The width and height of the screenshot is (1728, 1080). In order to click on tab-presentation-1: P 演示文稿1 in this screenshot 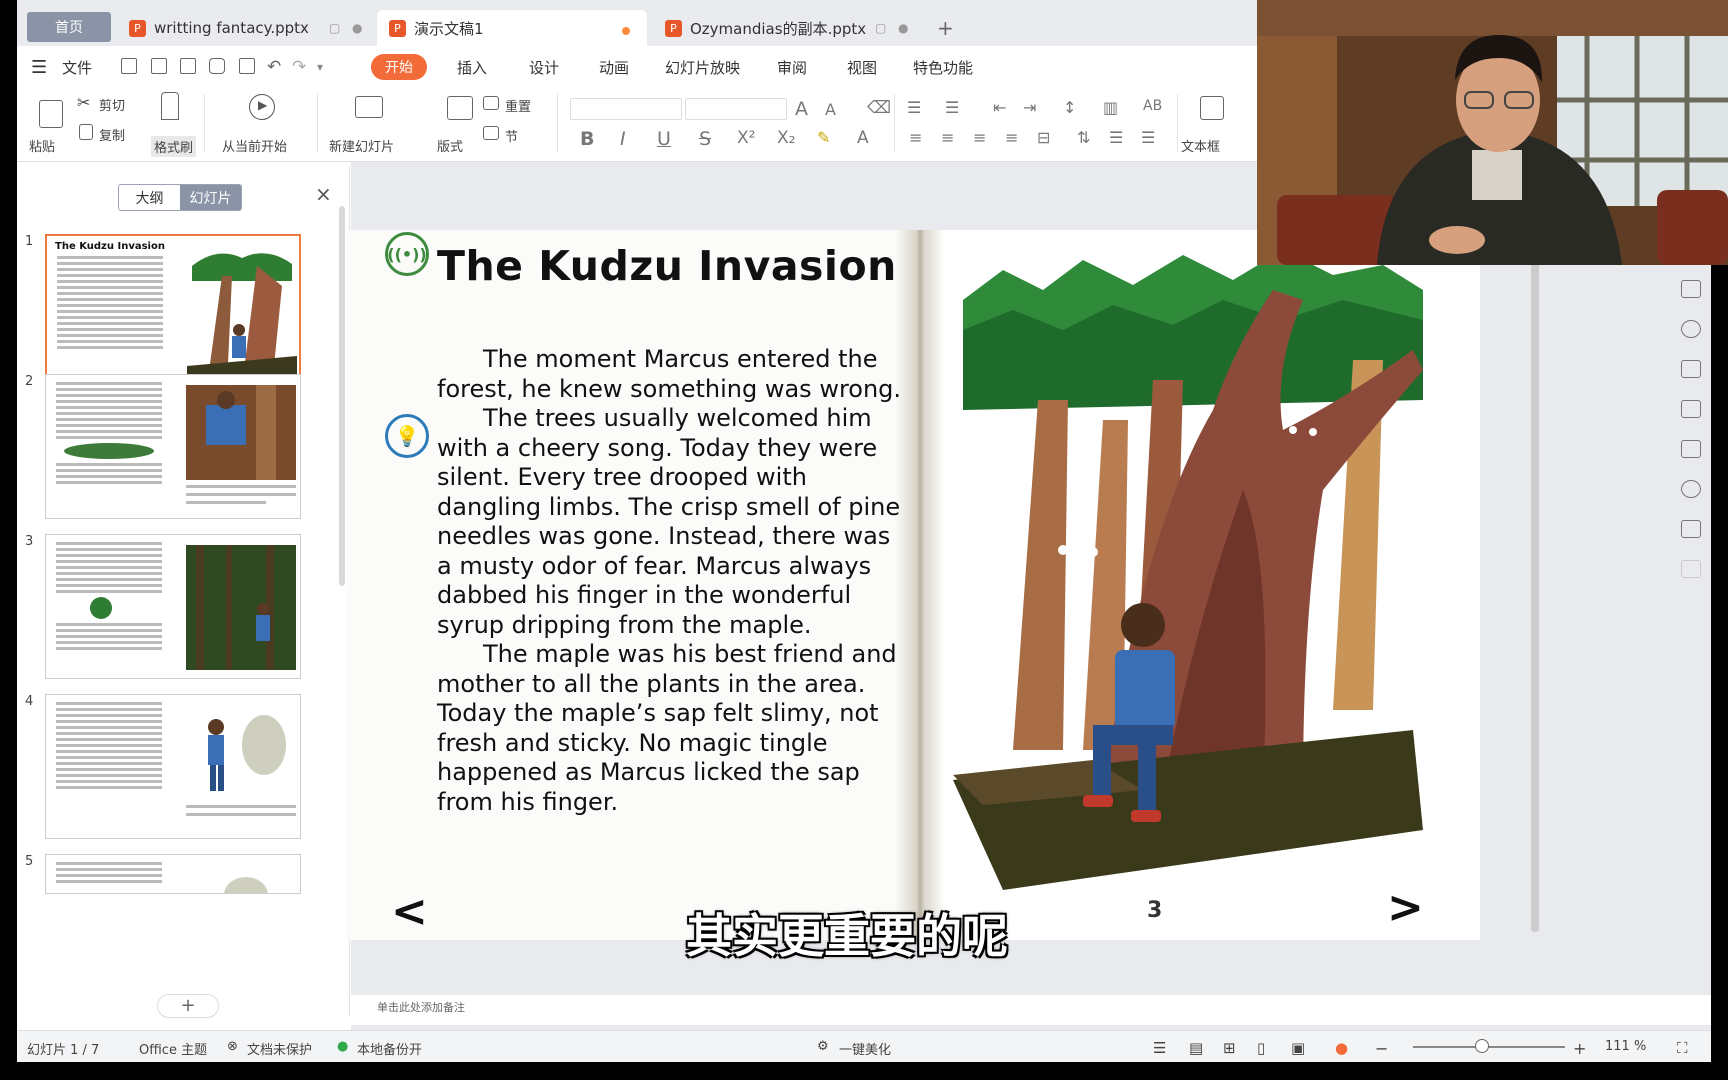, I will do `click(512, 28)`.